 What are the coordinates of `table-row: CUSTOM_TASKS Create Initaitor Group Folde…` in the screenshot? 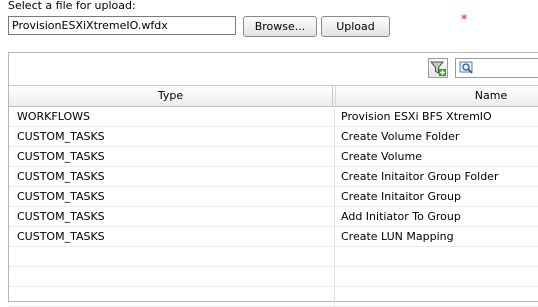 It's located at (273, 177).